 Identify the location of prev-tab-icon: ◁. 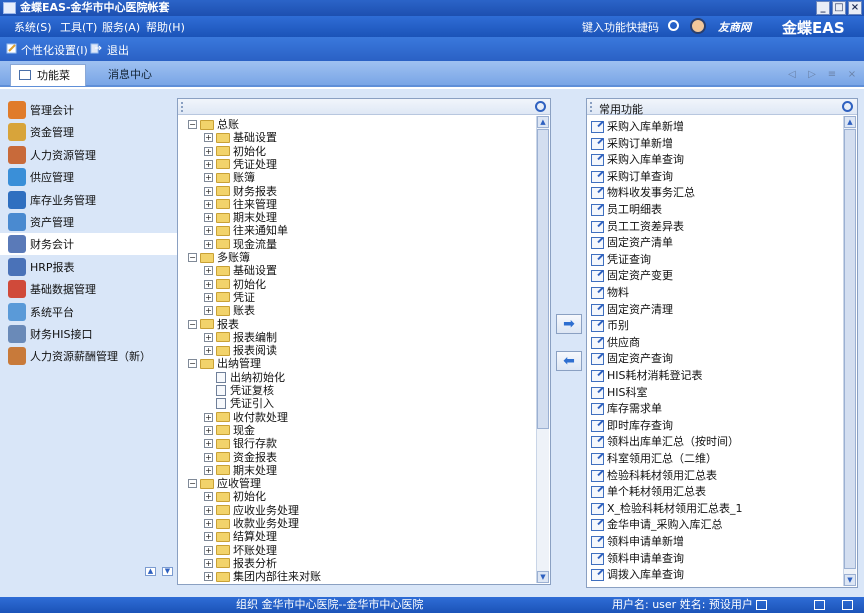
(792, 75).